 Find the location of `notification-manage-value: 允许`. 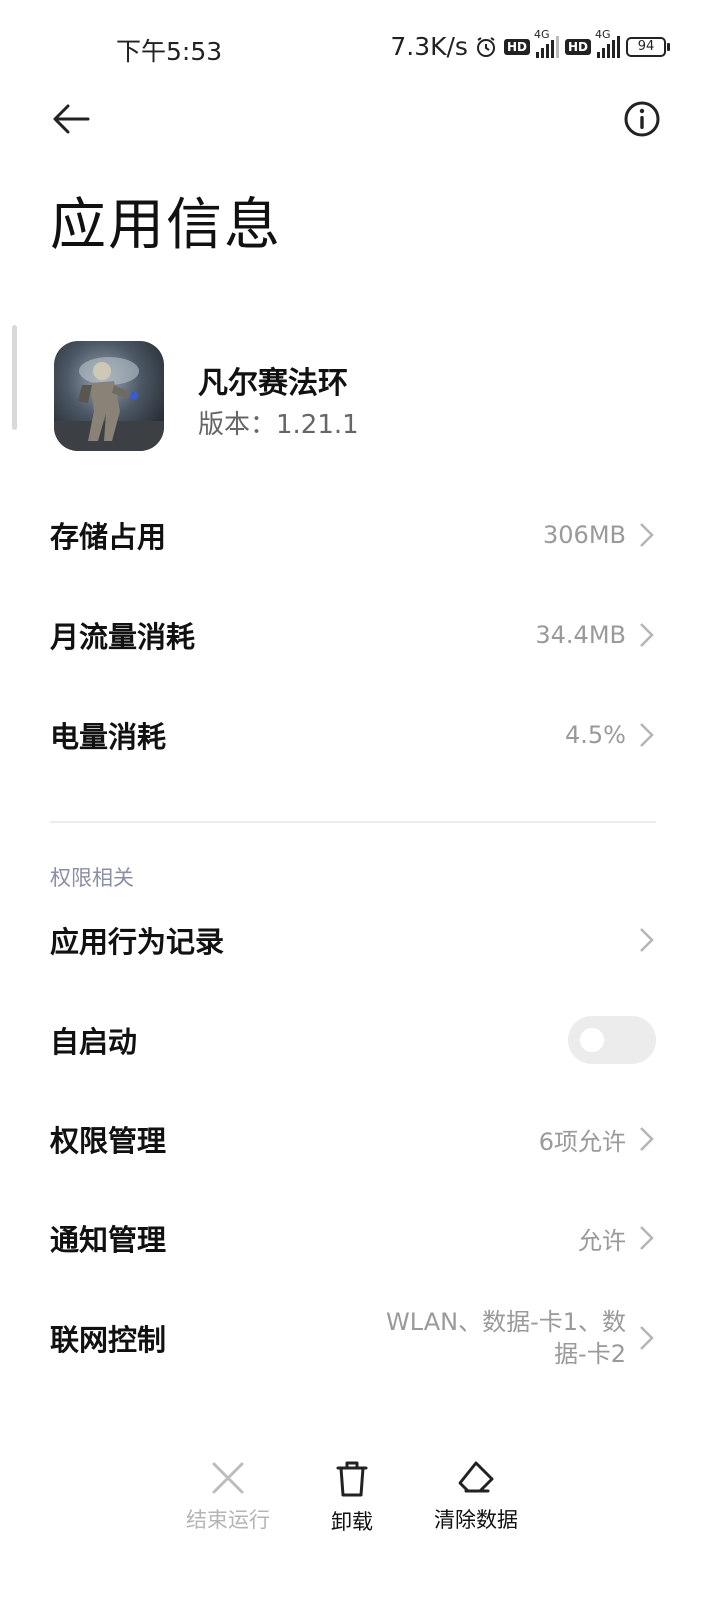

notification-manage-value: 允许 is located at coordinates (602, 1240).